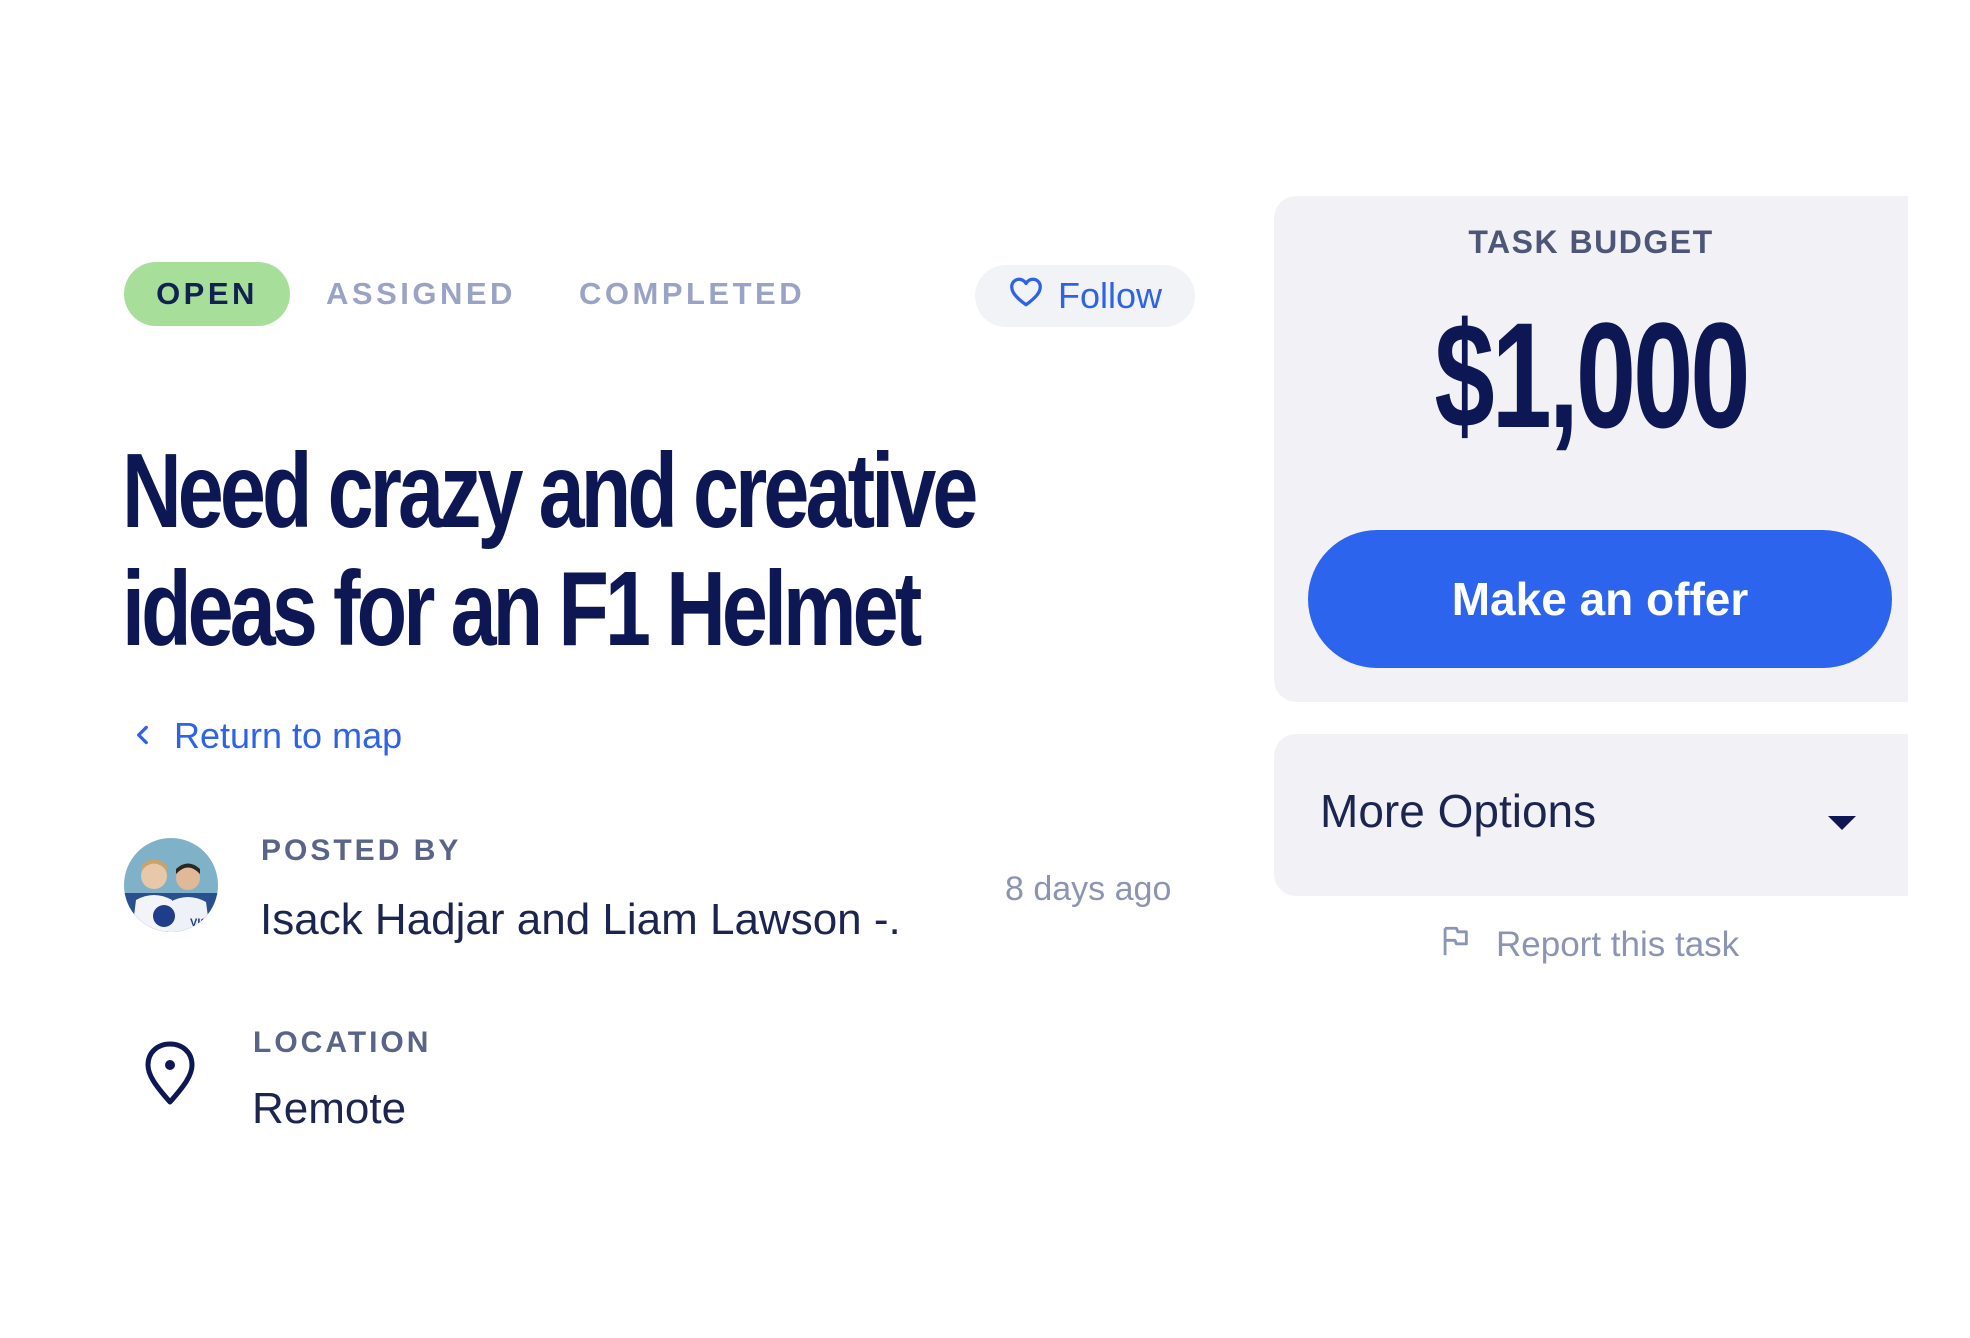 This screenshot has height=1338, width=1970. Describe the element at coordinates (1591, 242) in the screenshot. I see `task-budget-label: TASK BUDGET` at that location.